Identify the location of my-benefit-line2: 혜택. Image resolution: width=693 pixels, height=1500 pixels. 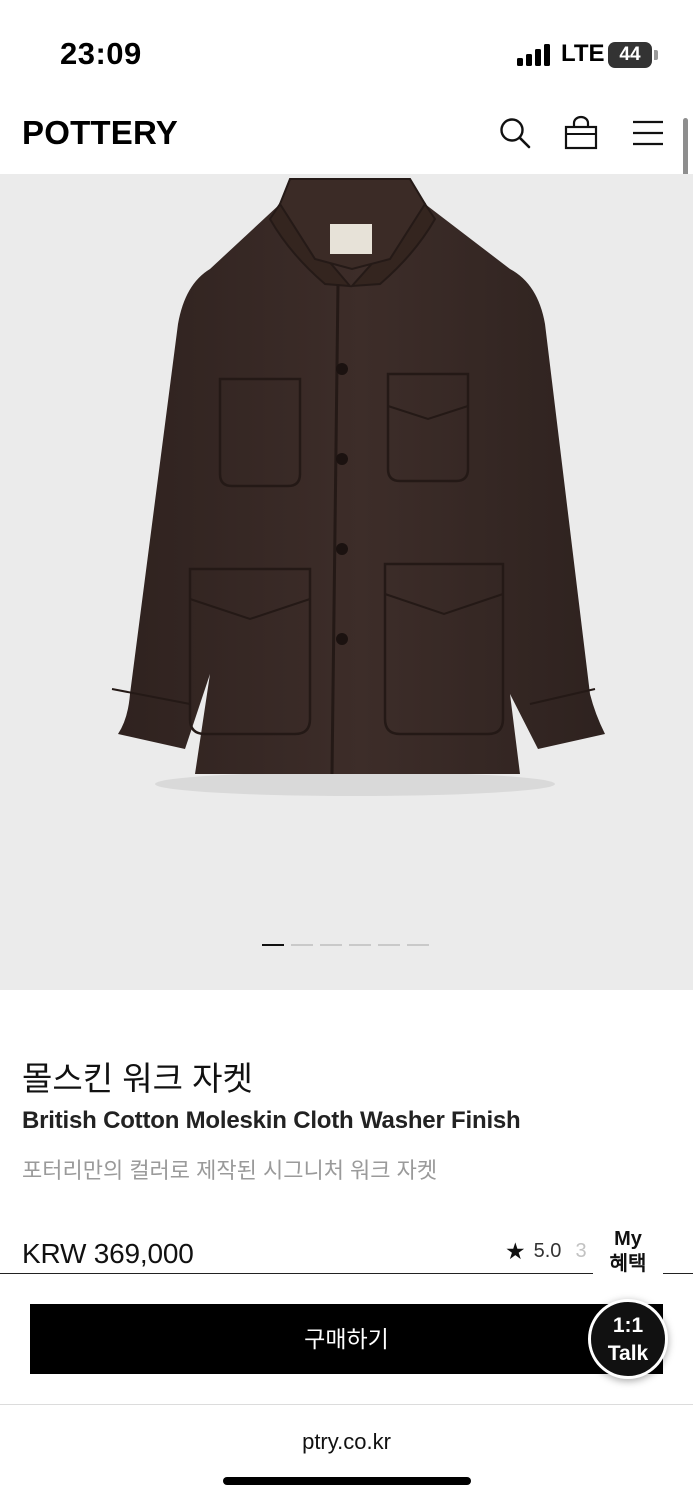
(628, 1264).